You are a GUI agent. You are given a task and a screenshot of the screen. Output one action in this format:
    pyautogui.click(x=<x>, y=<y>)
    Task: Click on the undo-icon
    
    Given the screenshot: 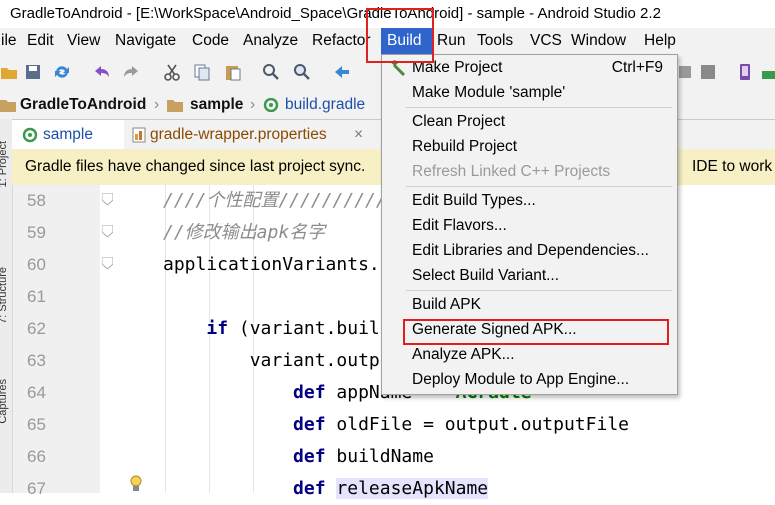 What is the action you would take?
    pyautogui.click(x=102, y=72)
    